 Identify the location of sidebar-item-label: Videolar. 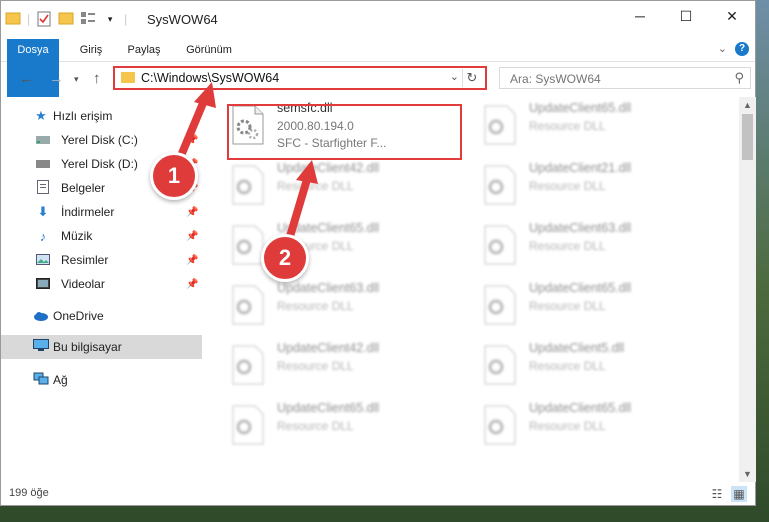
(83, 284).